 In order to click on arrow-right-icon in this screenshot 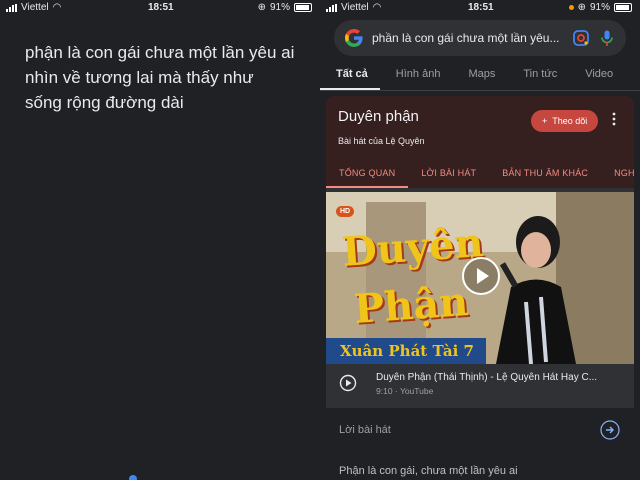, I will do `click(610, 430)`.